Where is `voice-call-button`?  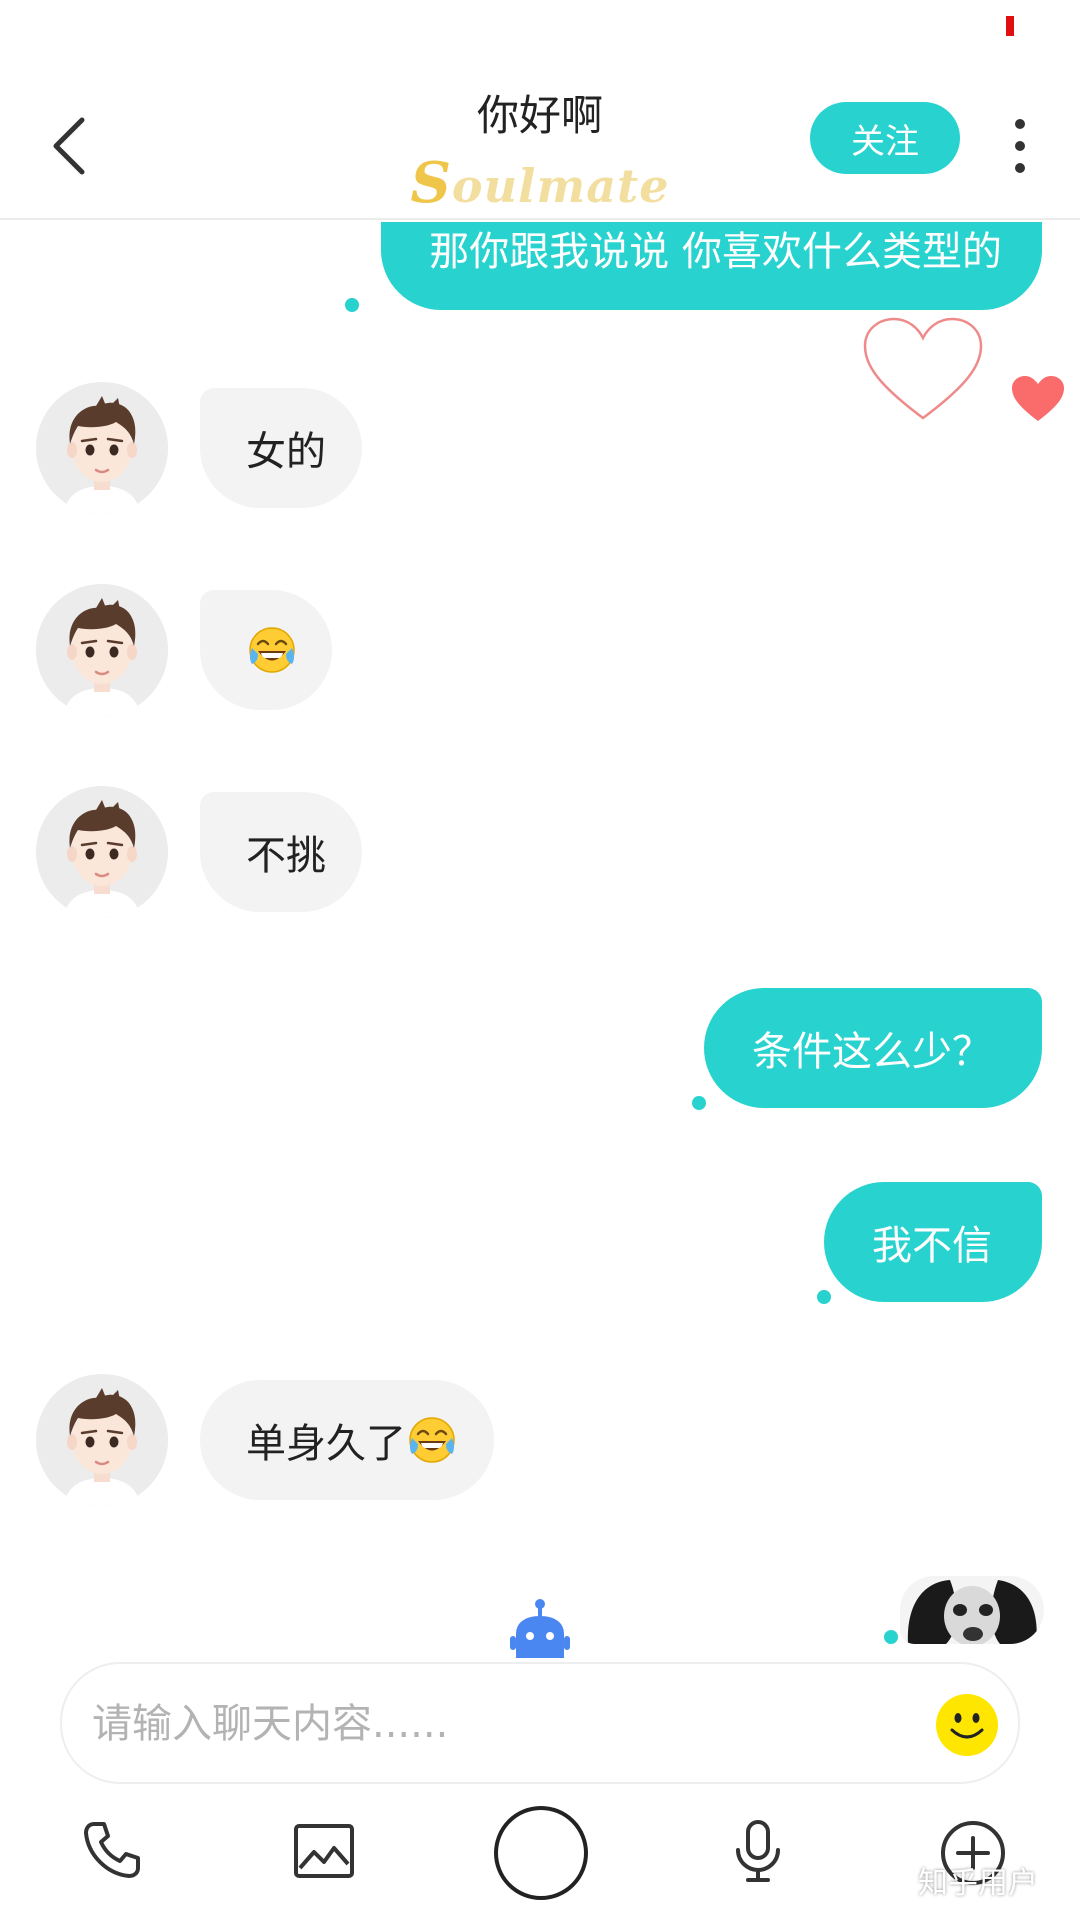
voice-call-button is located at coordinates (112, 1852).